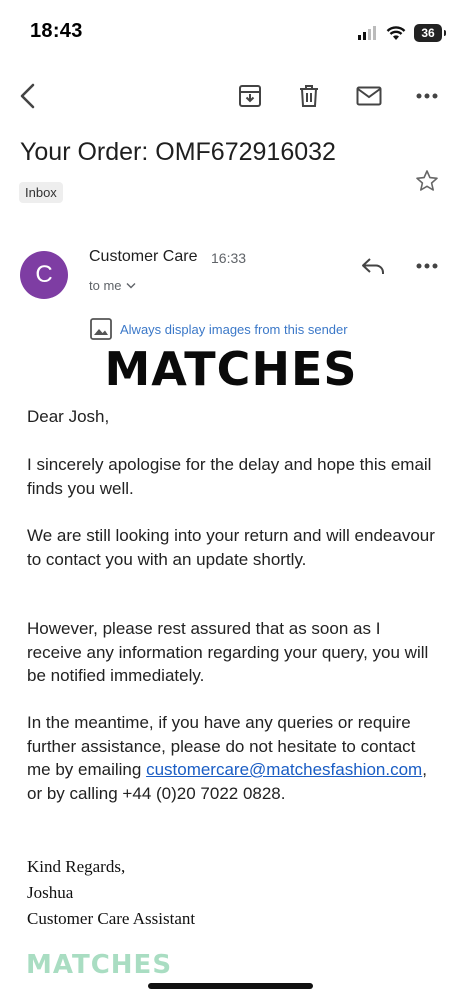  What do you see at coordinates (230, 986) in the screenshot?
I see `home-indicator` at bounding box center [230, 986].